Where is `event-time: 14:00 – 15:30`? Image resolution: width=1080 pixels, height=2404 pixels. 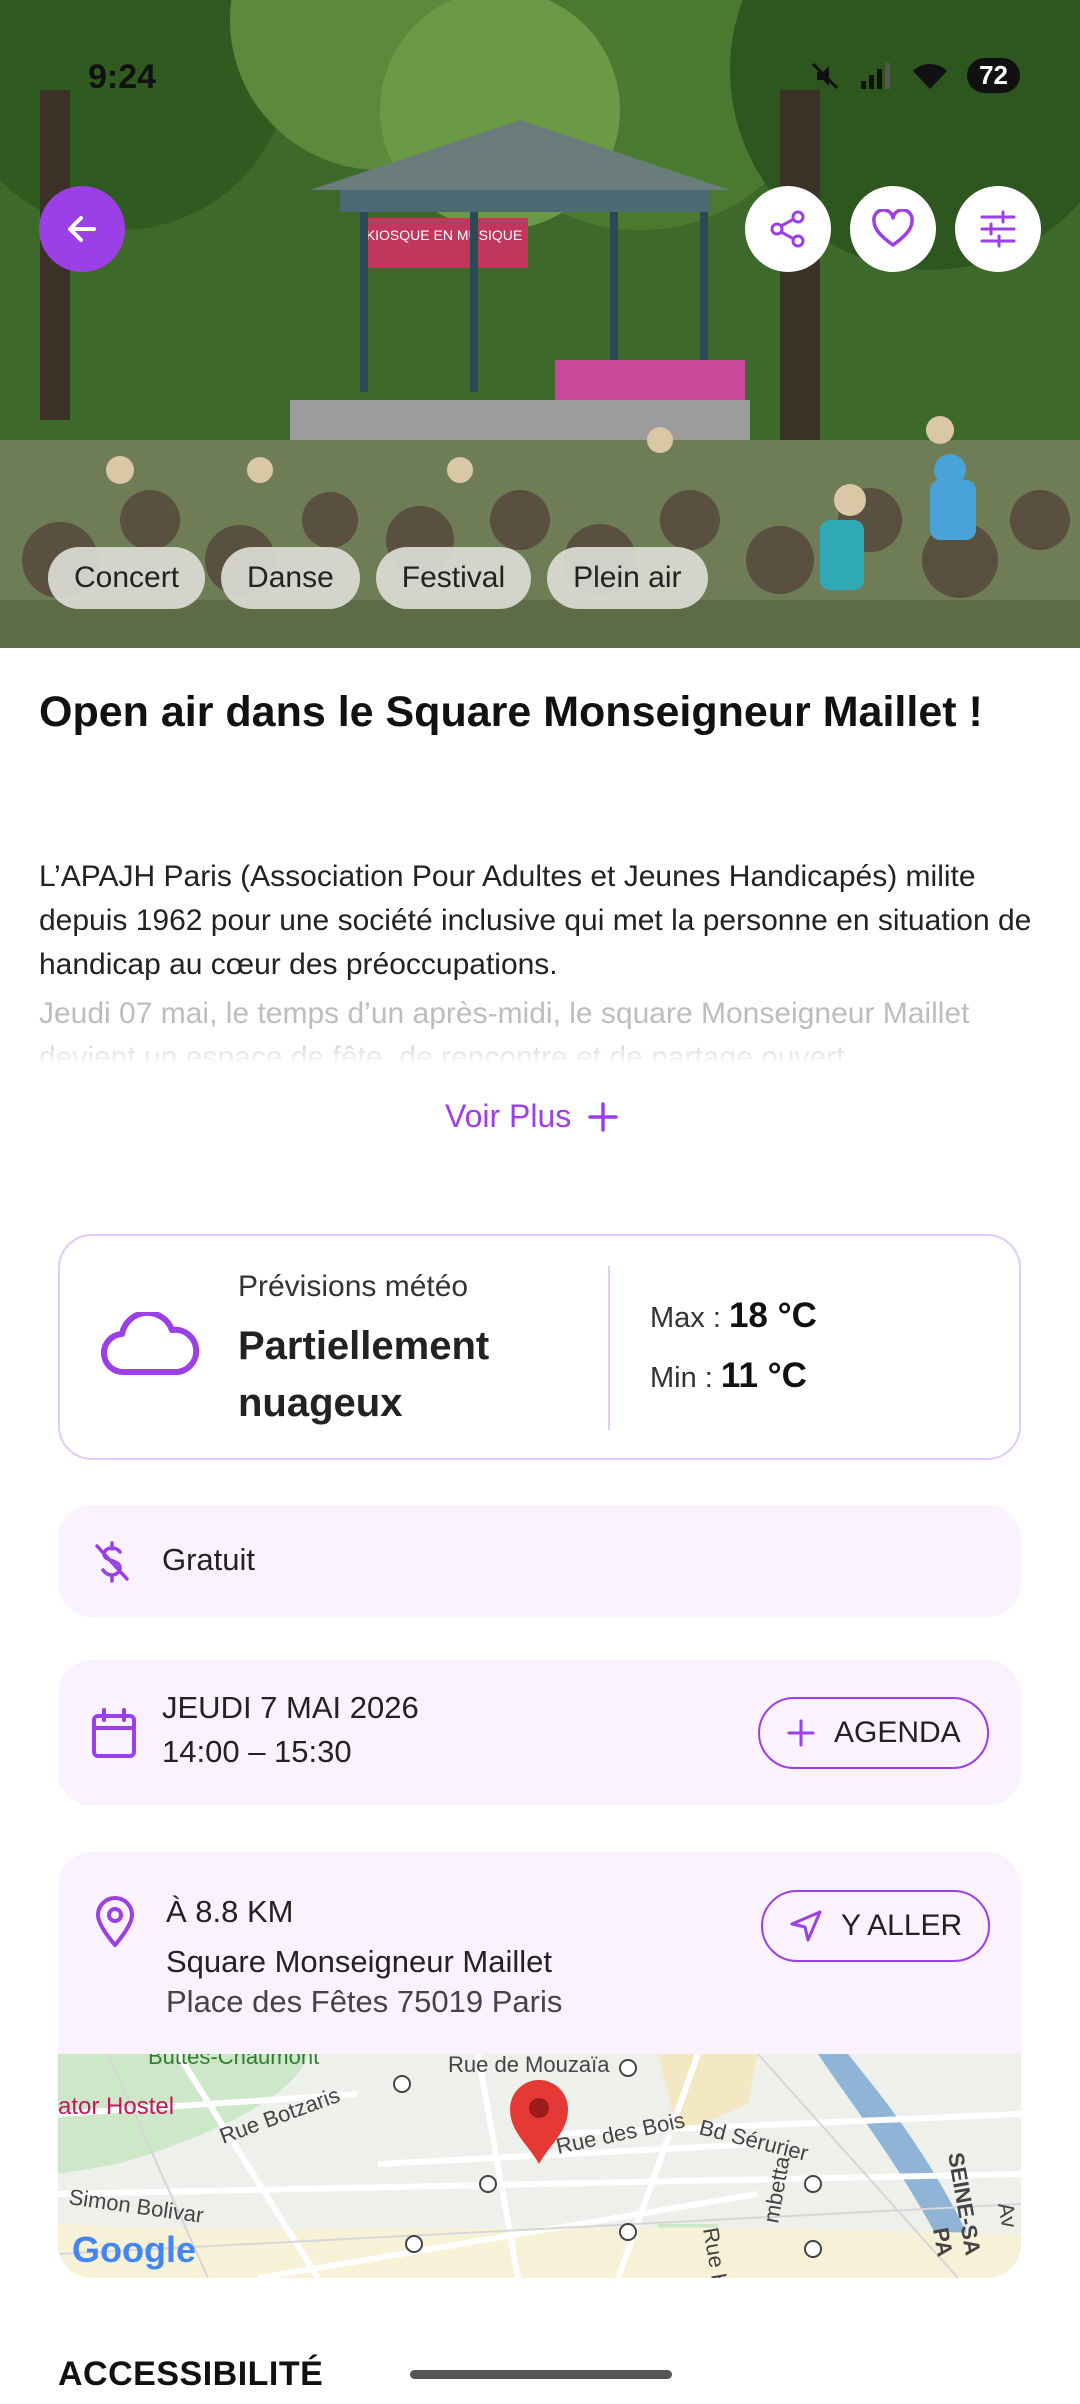 event-time: 14:00 – 15:30 is located at coordinates (257, 1751).